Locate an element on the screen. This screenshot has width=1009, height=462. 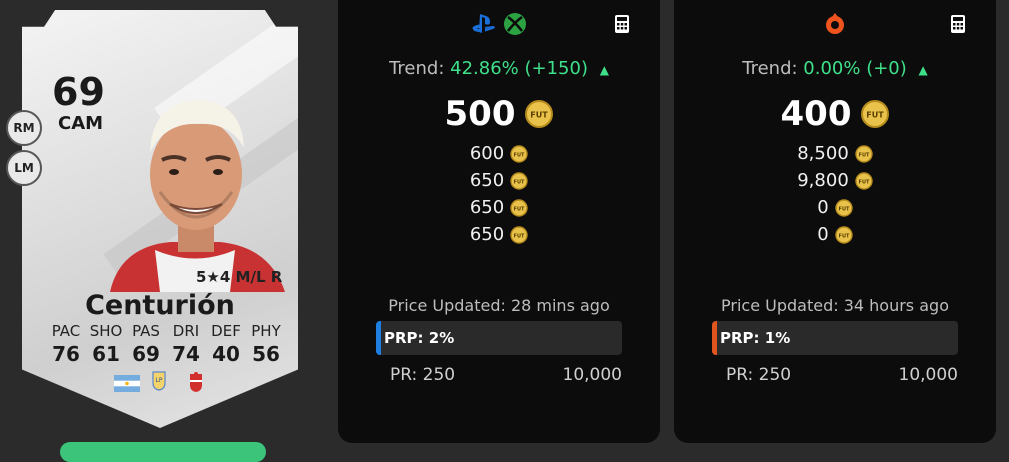
club-crest-icon is located at coordinates (196, 382).